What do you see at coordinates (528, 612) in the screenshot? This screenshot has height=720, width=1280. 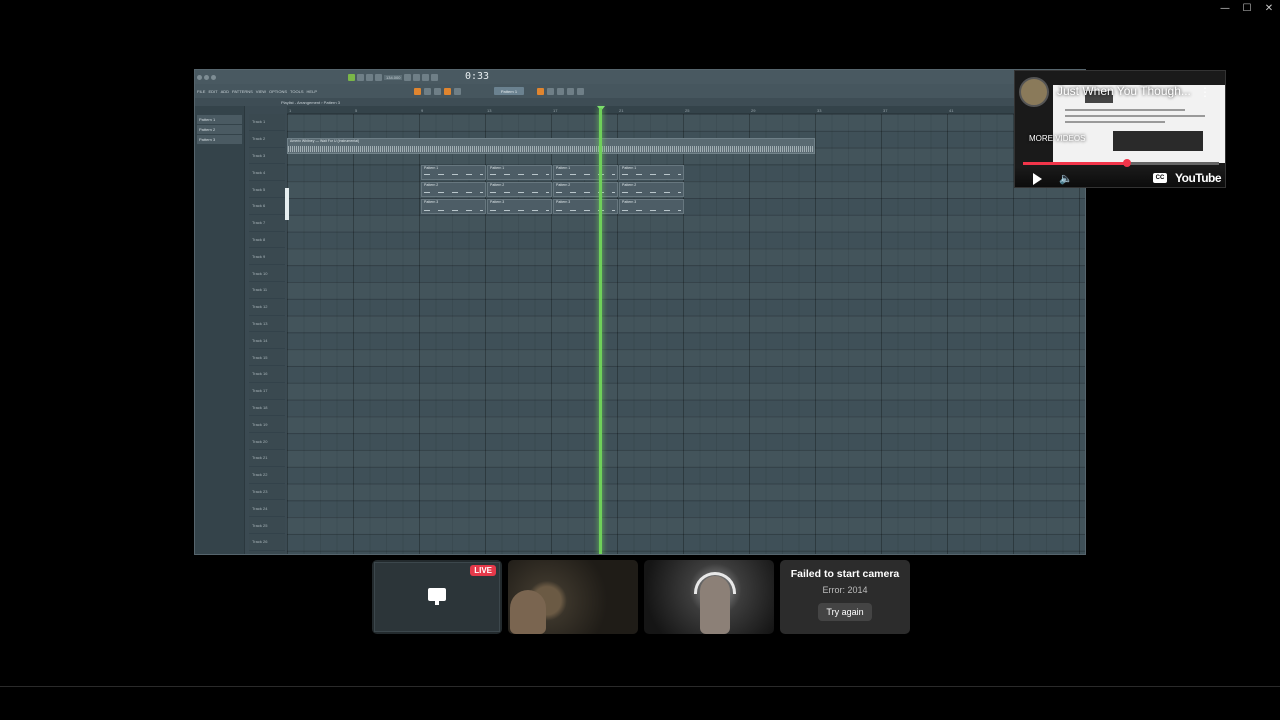 I see `participant-video` at bounding box center [528, 612].